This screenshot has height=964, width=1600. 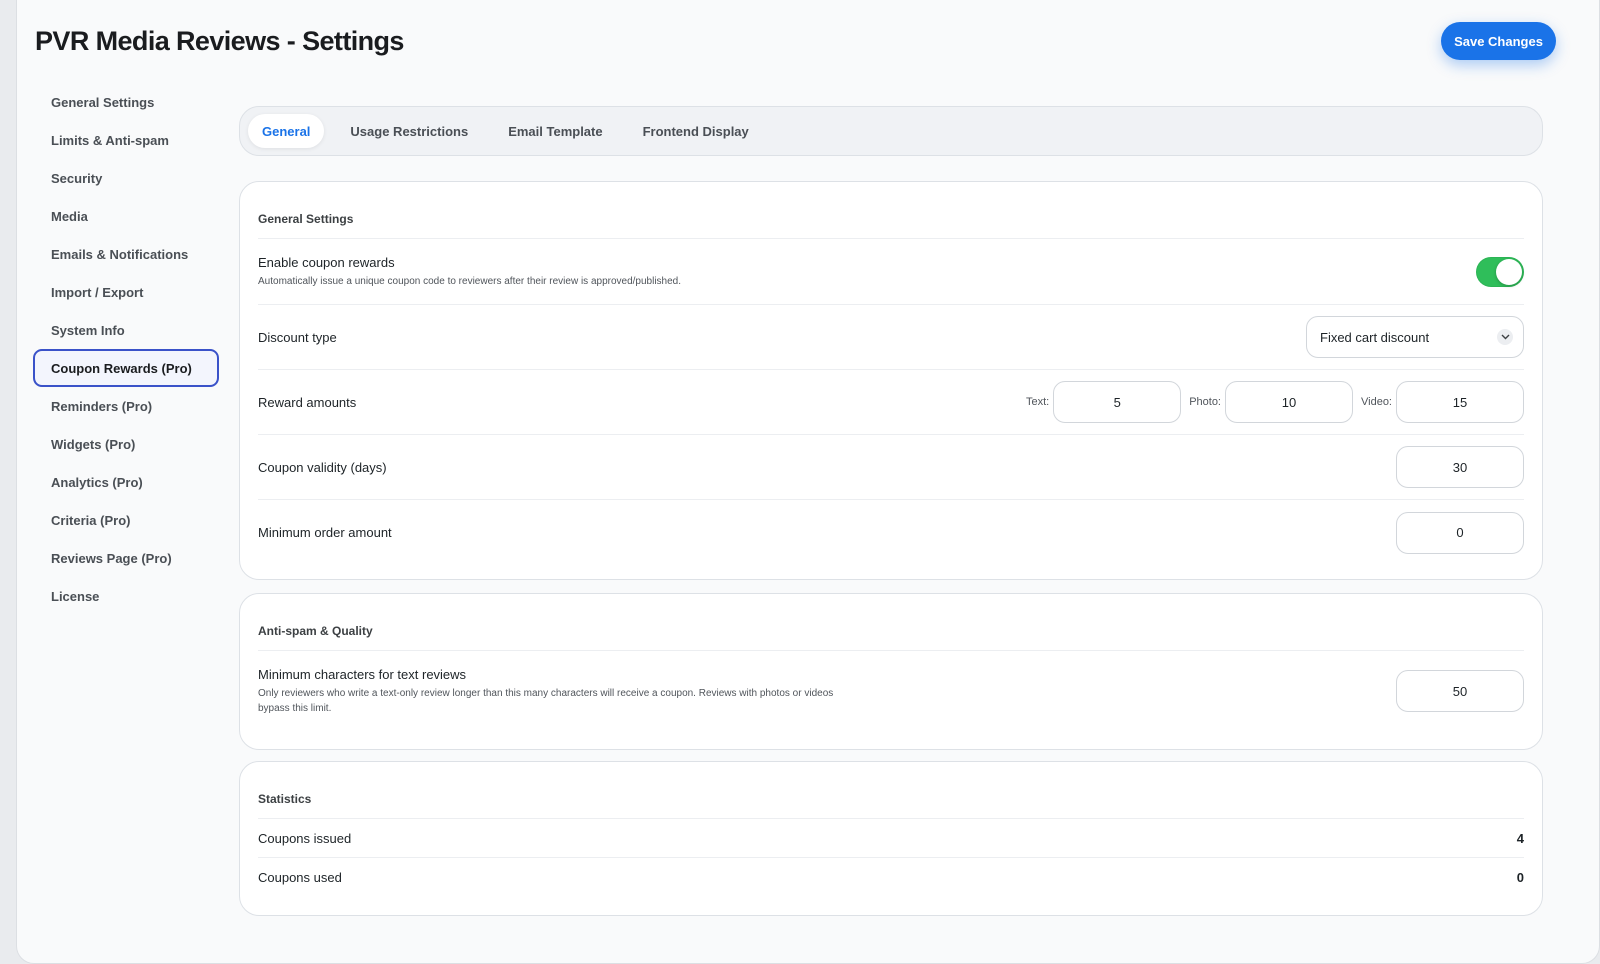 I want to click on video-reward-input: 15, so click(x=1460, y=402).